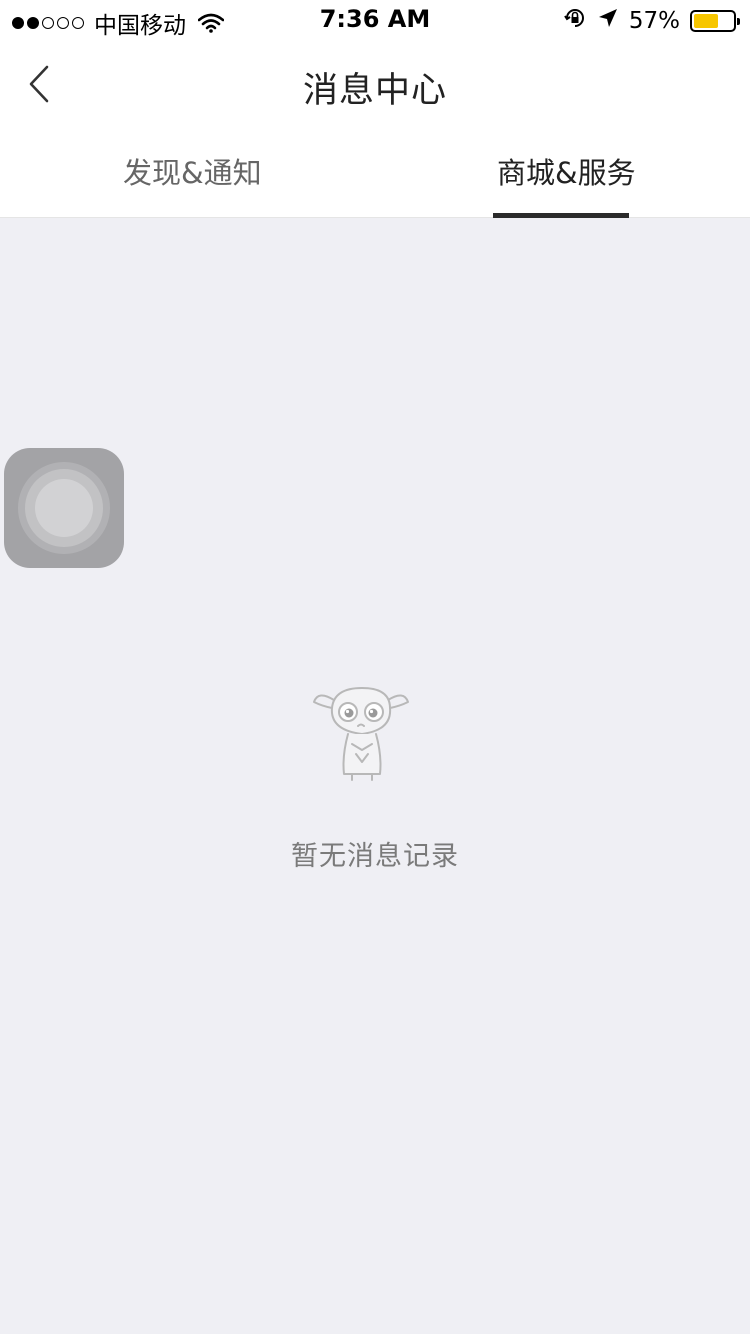 The image size is (750, 1334). What do you see at coordinates (361, 734) in the screenshot?
I see `sad-mascot-illustration` at bounding box center [361, 734].